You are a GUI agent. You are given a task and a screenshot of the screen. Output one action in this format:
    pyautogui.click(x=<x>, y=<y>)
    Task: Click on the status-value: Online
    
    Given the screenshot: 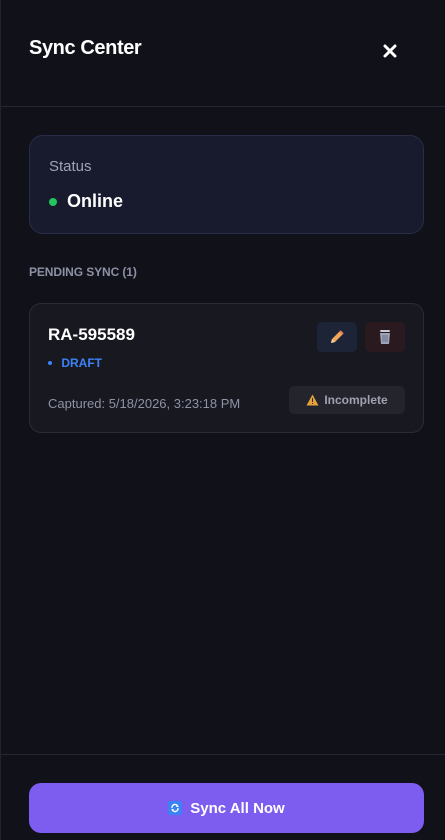 What is the action you would take?
    pyautogui.click(x=95, y=201)
    